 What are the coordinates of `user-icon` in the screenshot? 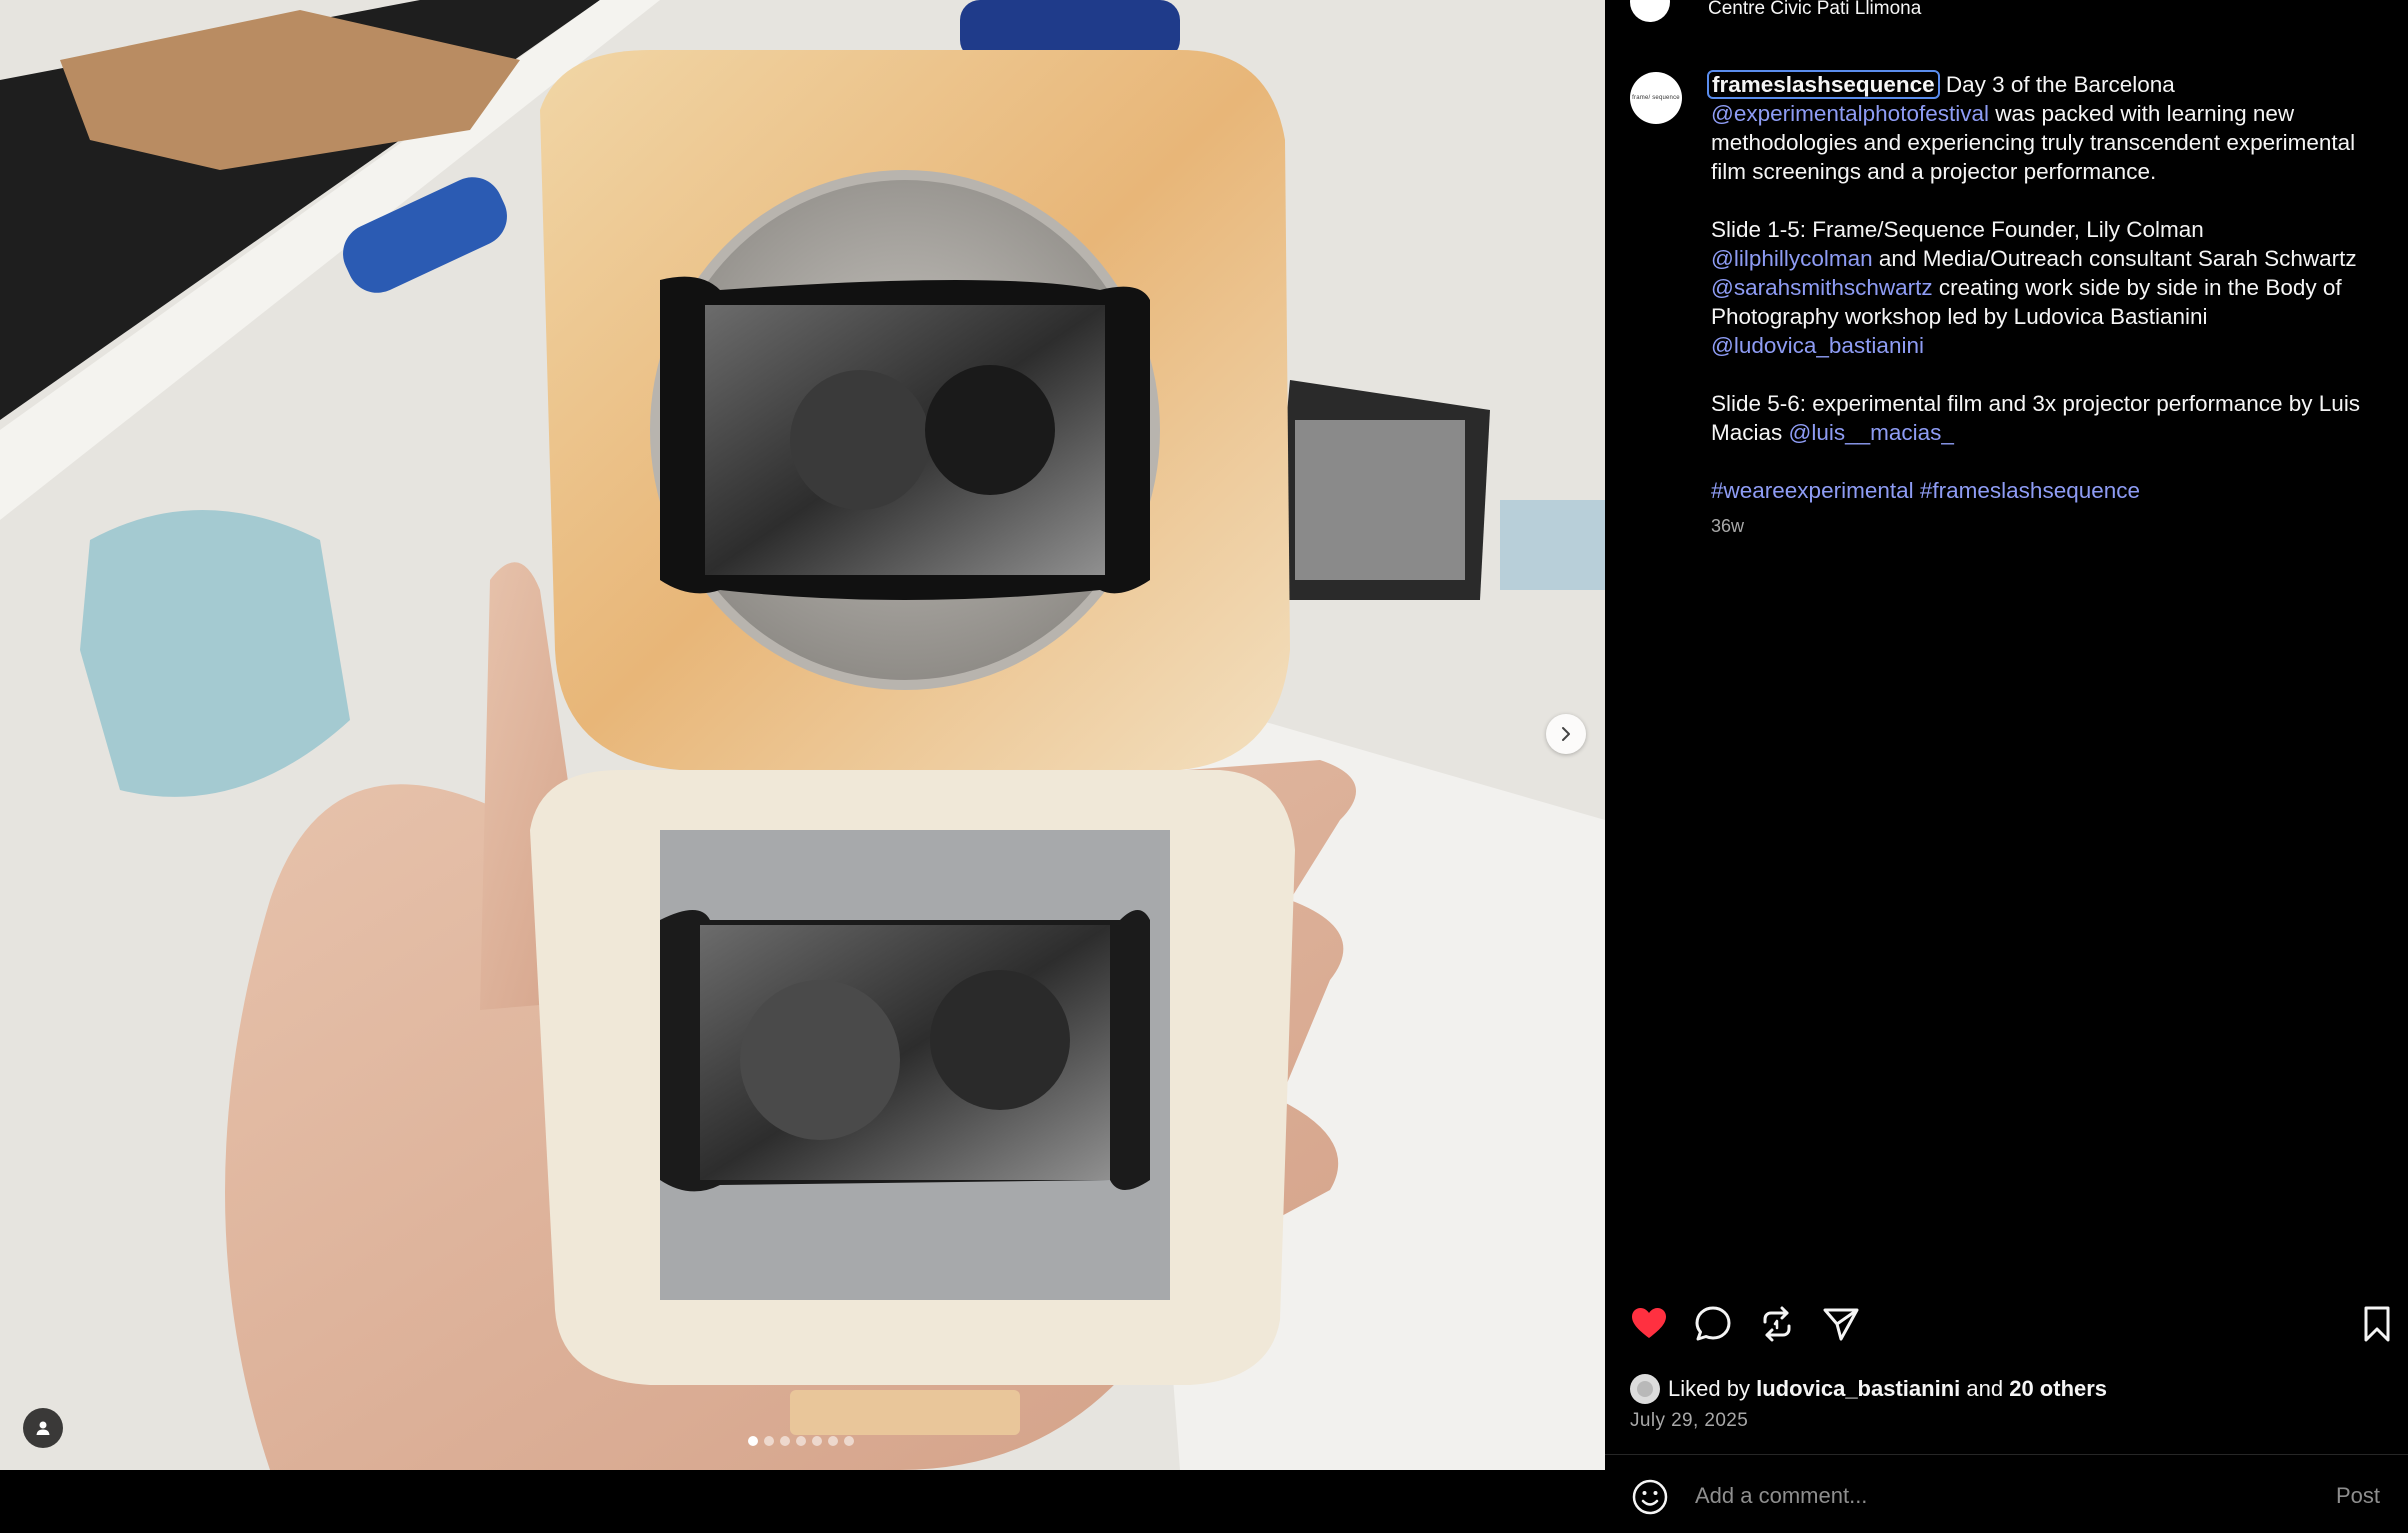 It's located at (43, 1428).